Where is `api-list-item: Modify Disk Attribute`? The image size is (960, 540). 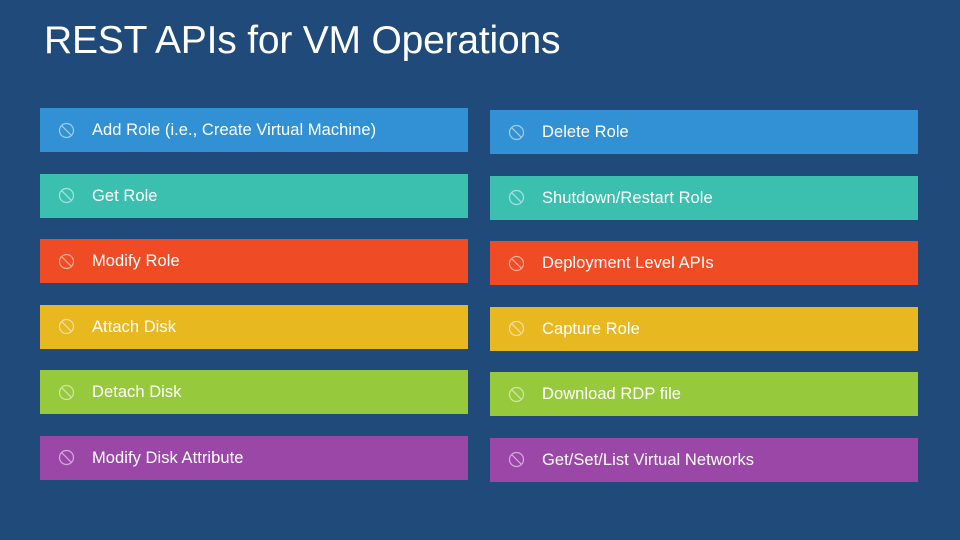
api-list-item: Modify Disk Attribute is located at coordinates (254, 457).